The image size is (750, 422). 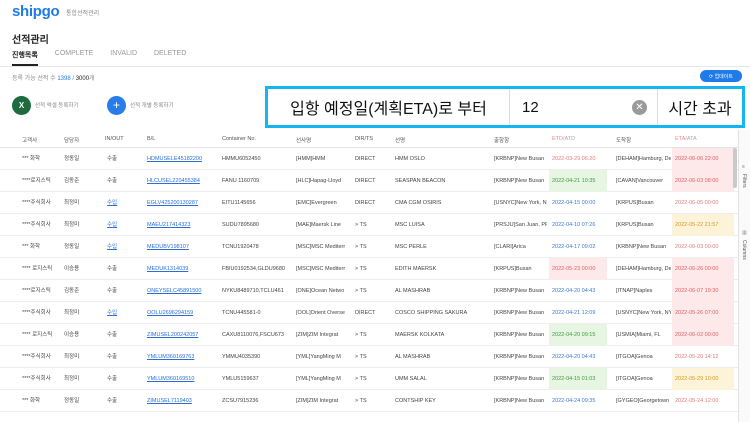 I want to click on col-pol: 출항항, so click(x=501, y=140).